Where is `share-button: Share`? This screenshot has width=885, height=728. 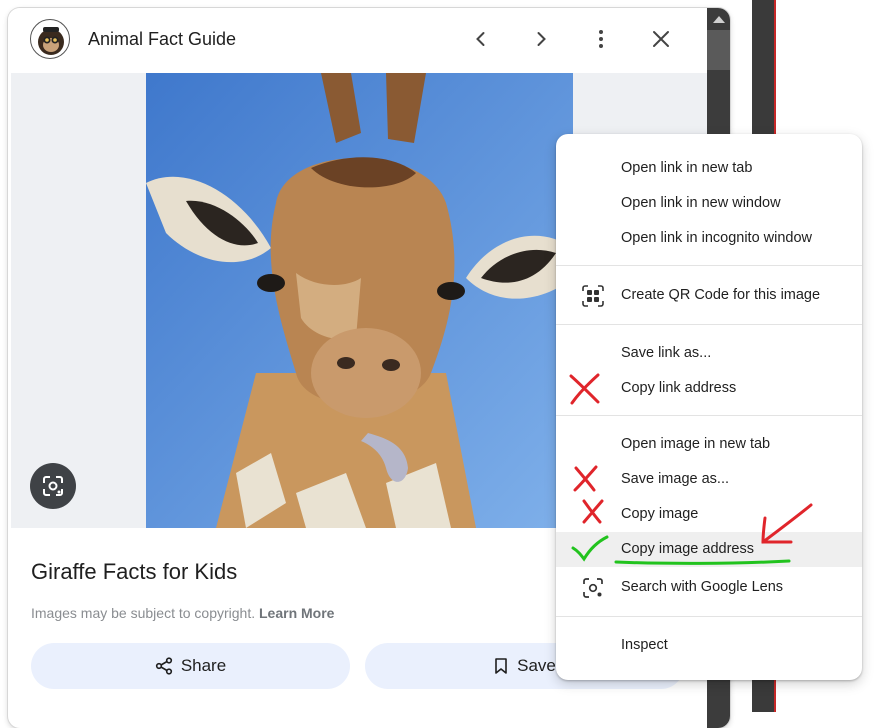 share-button: Share is located at coordinates (190, 666).